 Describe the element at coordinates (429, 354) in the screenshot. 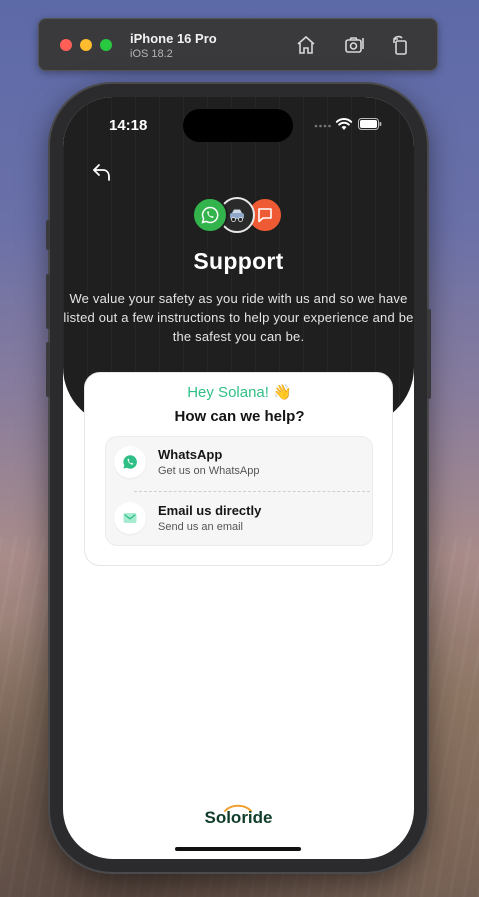

I see `power-button` at that location.